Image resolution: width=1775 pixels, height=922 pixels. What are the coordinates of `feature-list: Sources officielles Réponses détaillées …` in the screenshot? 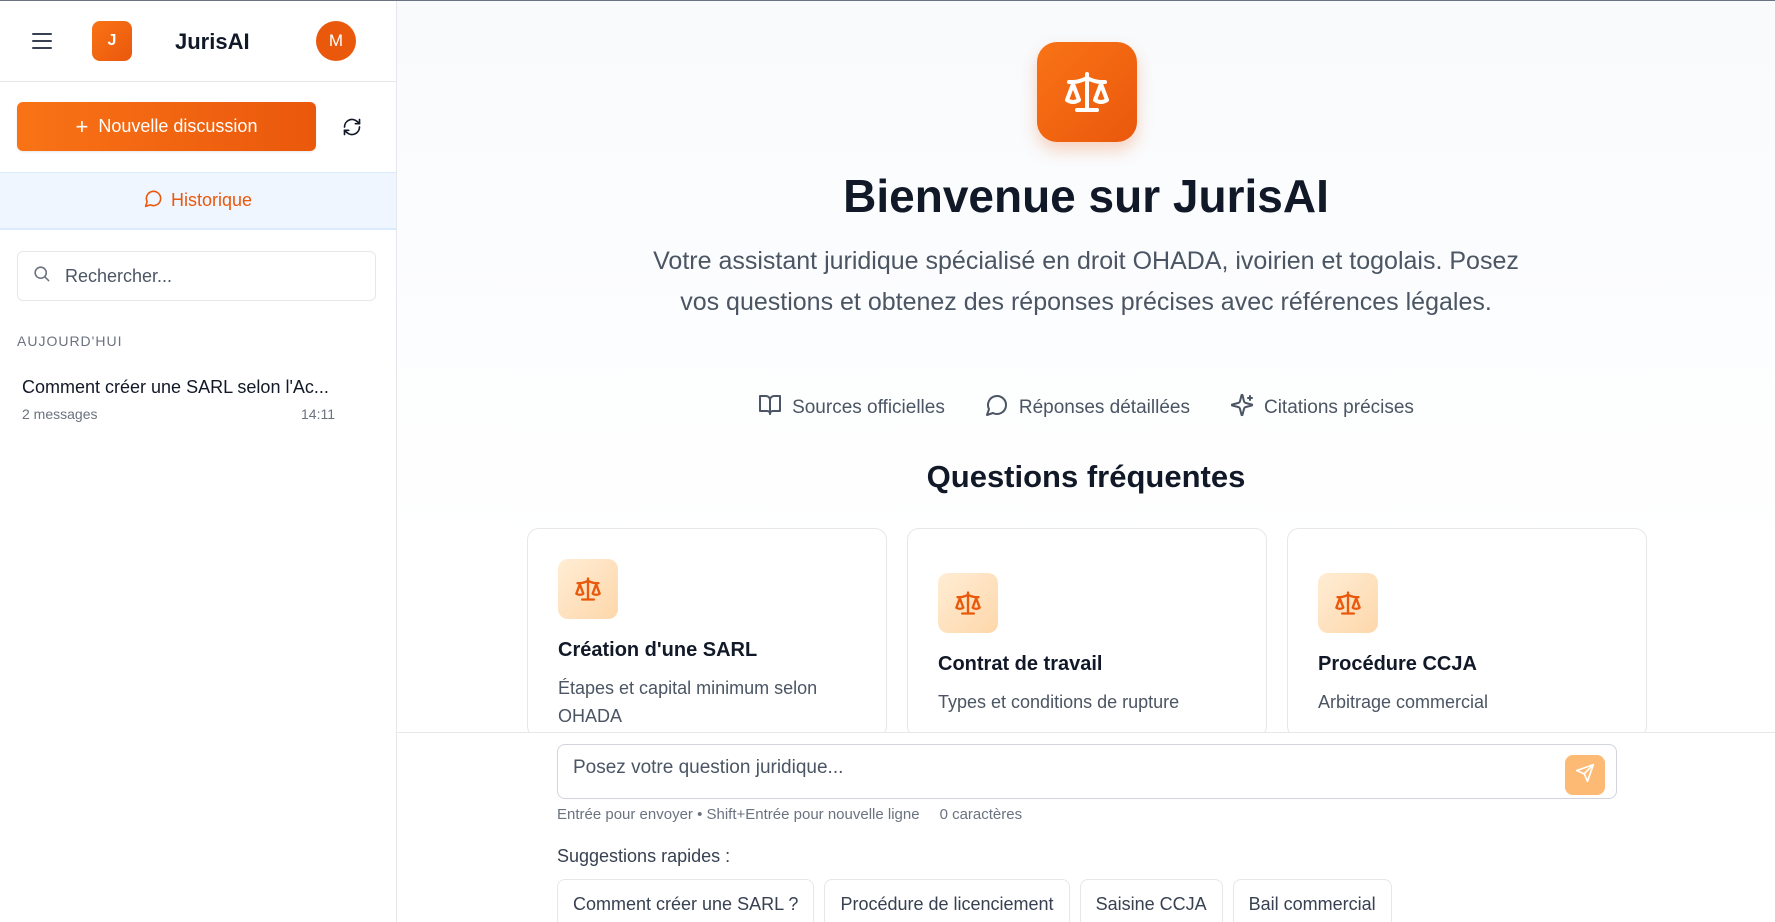 It's located at (1086, 408).